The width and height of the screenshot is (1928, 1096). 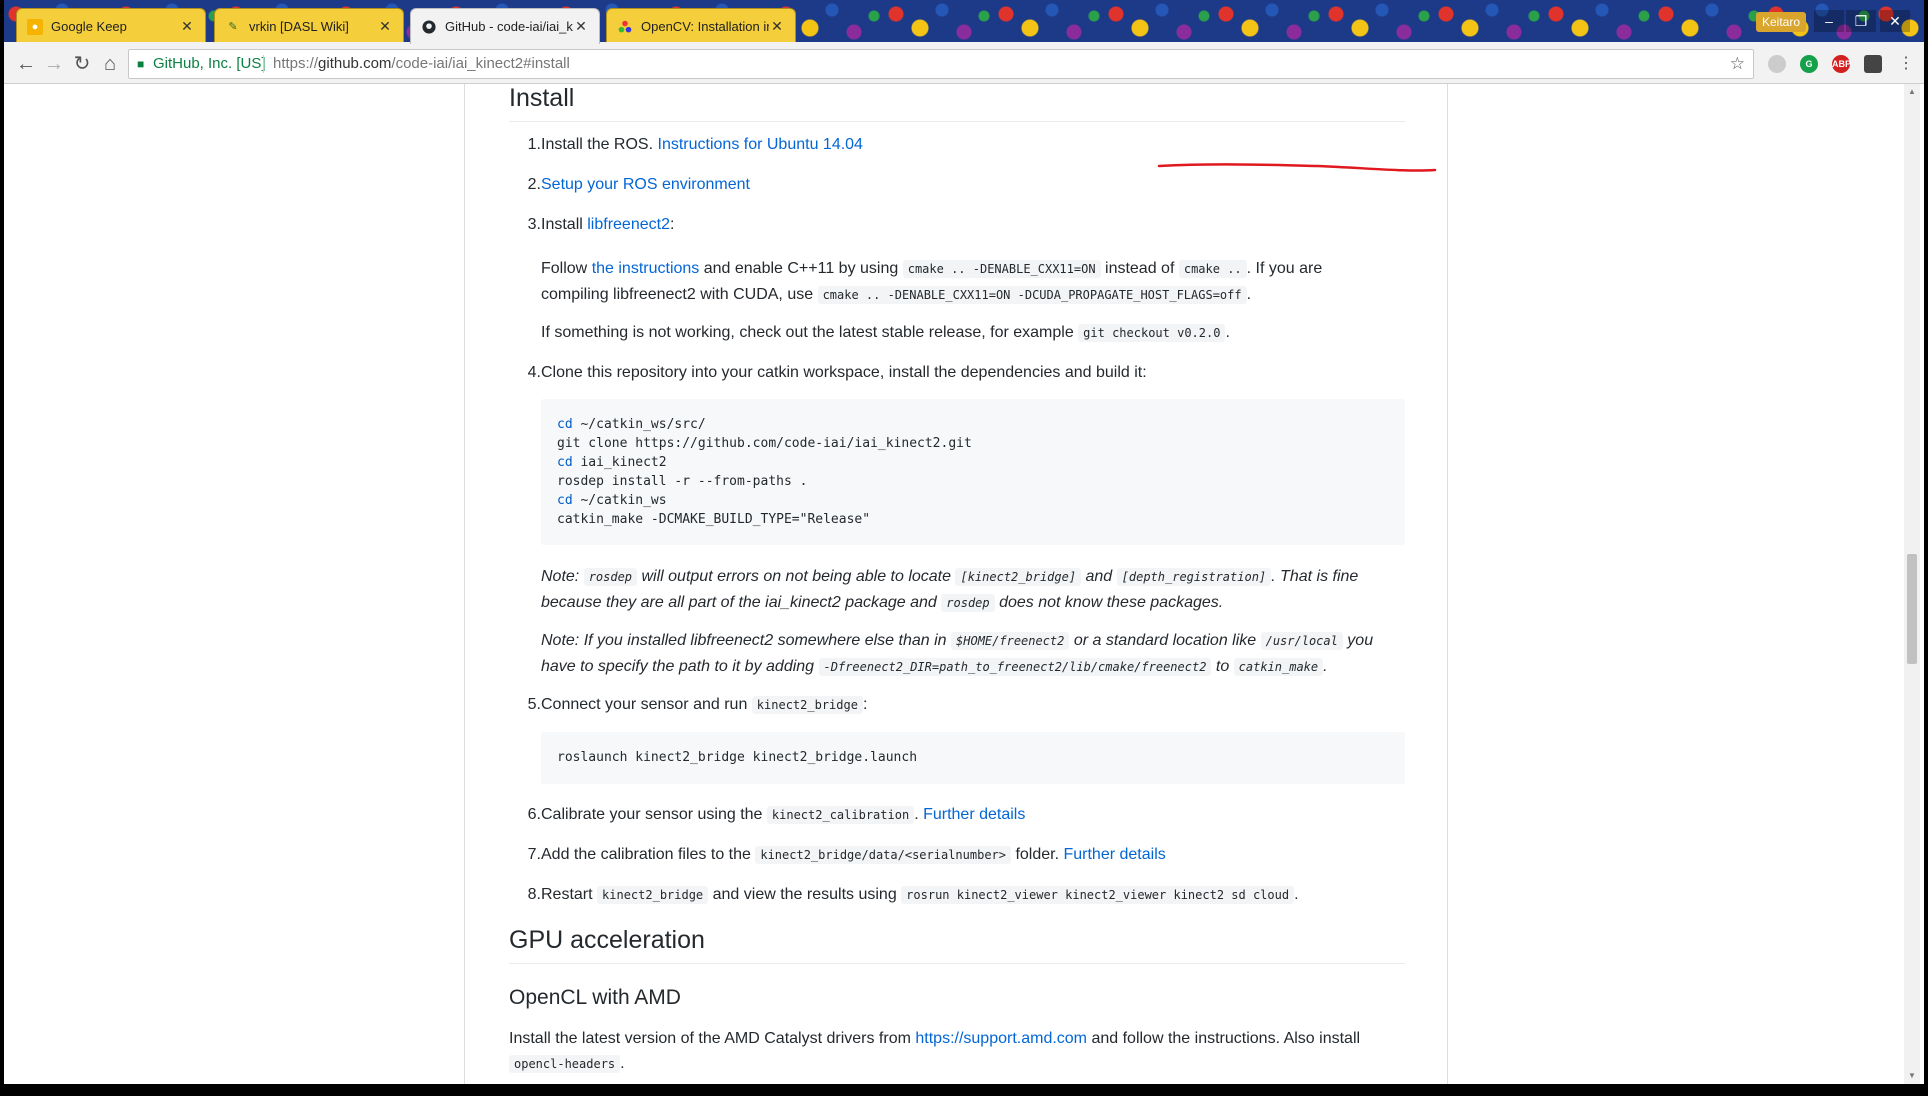 I want to click on tab-title: vrkin [DASL Wiki], so click(x=299, y=26).